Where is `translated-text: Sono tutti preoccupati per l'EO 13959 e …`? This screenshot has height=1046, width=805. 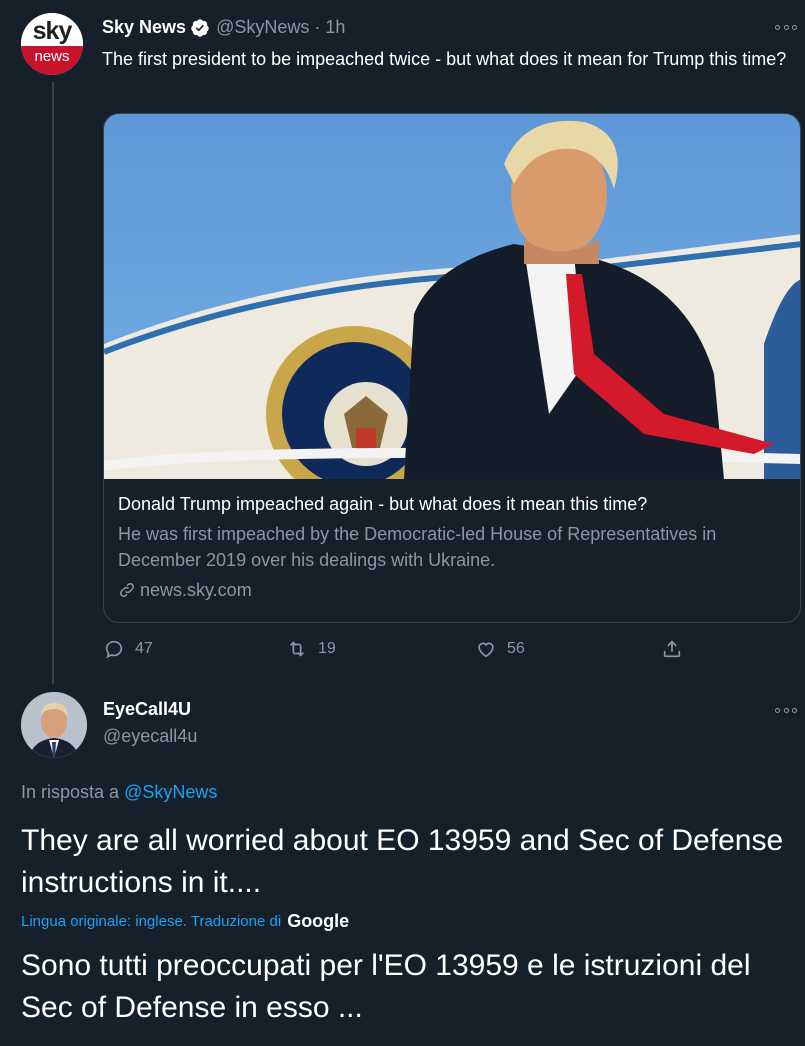 translated-text: Sono tutti preoccupati per l'EO 13959 e … is located at coordinates (386, 986).